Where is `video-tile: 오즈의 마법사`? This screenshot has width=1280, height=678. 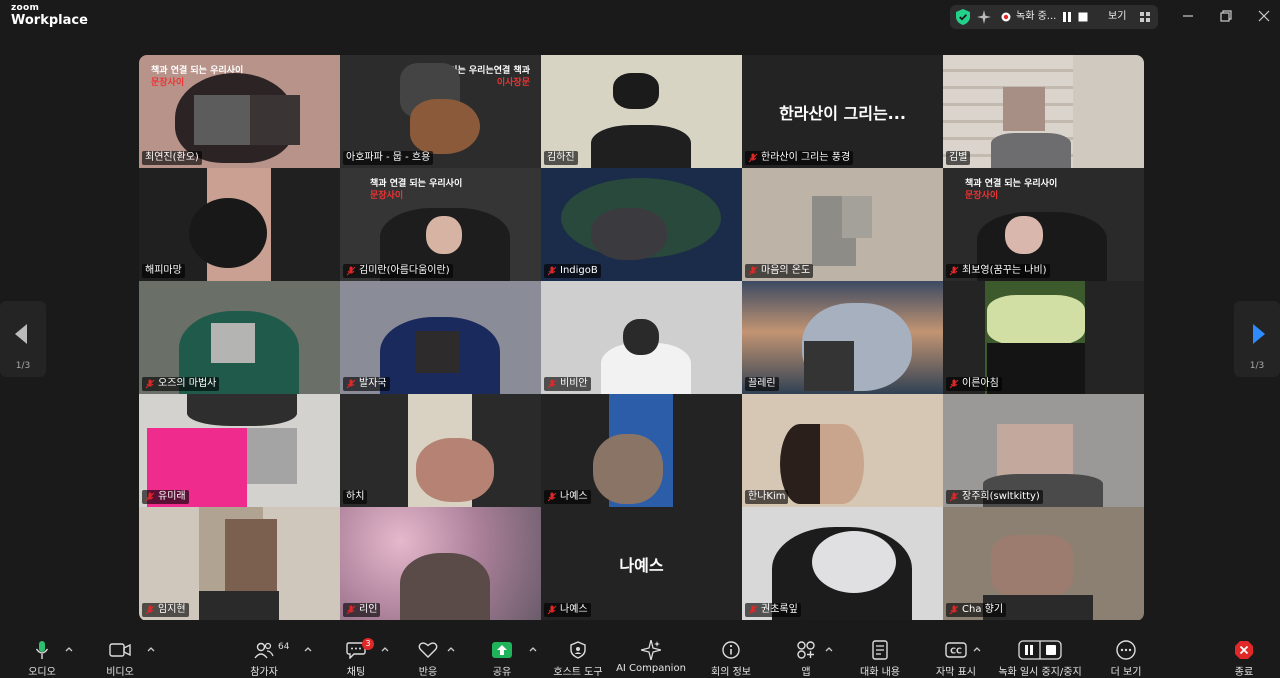
video-tile: 오즈의 마법사 is located at coordinates (239, 337).